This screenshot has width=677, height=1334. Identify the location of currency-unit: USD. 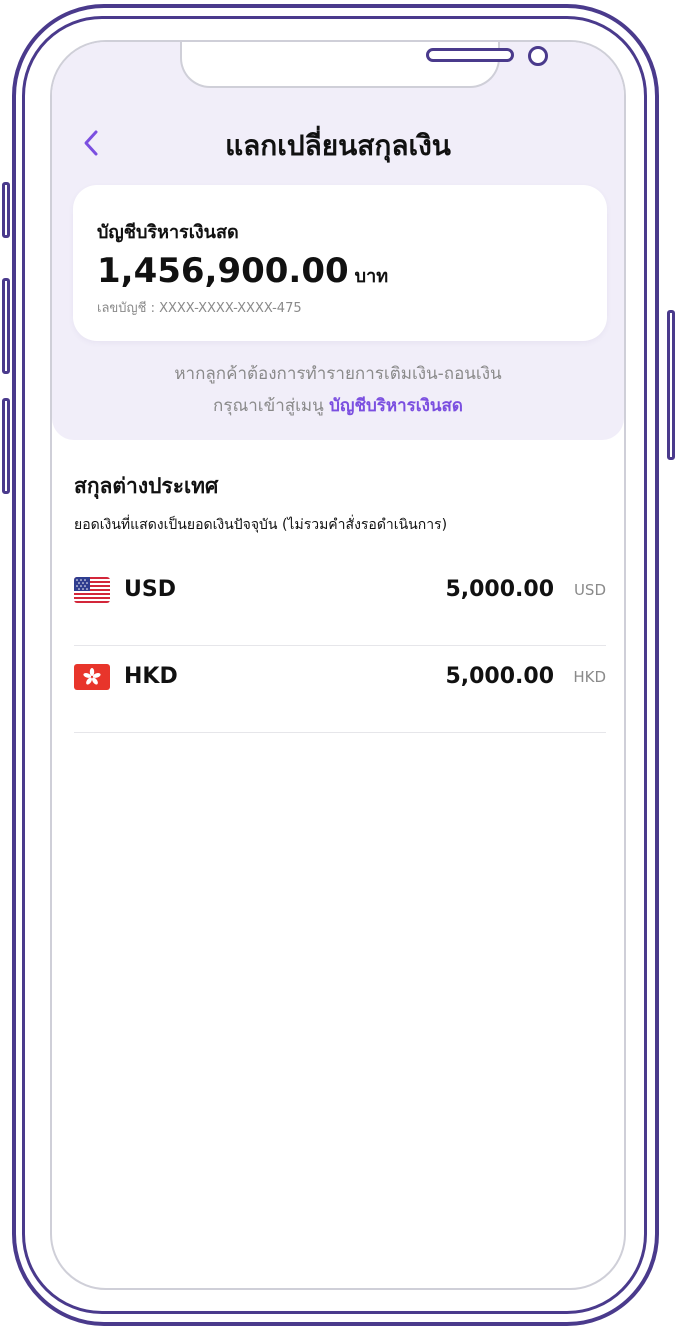
(589, 590).